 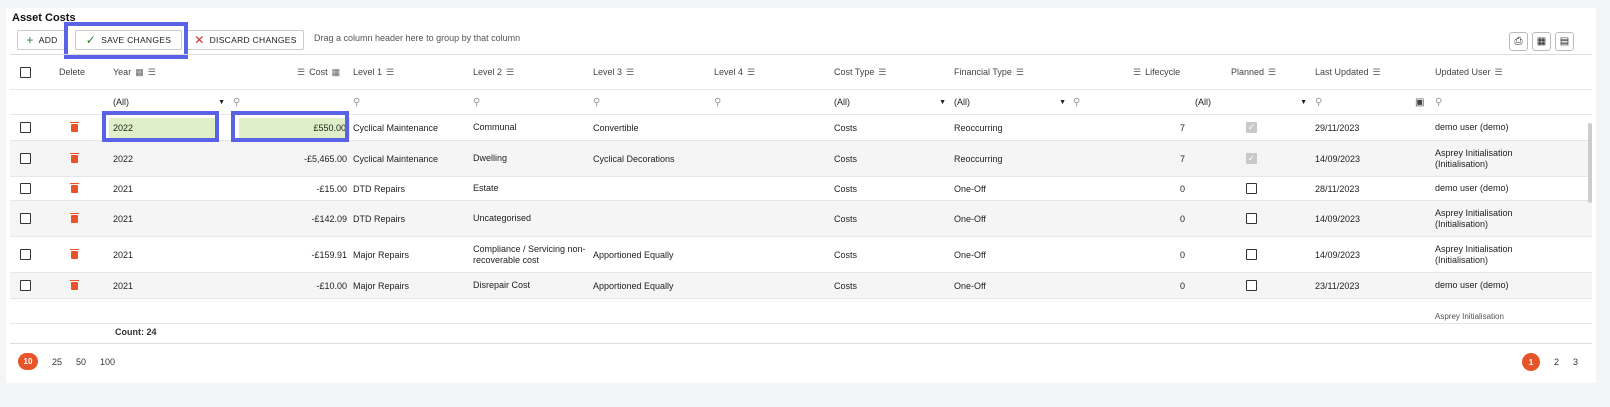 What do you see at coordinates (734, 72) in the screenshot?
I see `col-level4: Level 4 ☰` at bounding box center [734, 72].